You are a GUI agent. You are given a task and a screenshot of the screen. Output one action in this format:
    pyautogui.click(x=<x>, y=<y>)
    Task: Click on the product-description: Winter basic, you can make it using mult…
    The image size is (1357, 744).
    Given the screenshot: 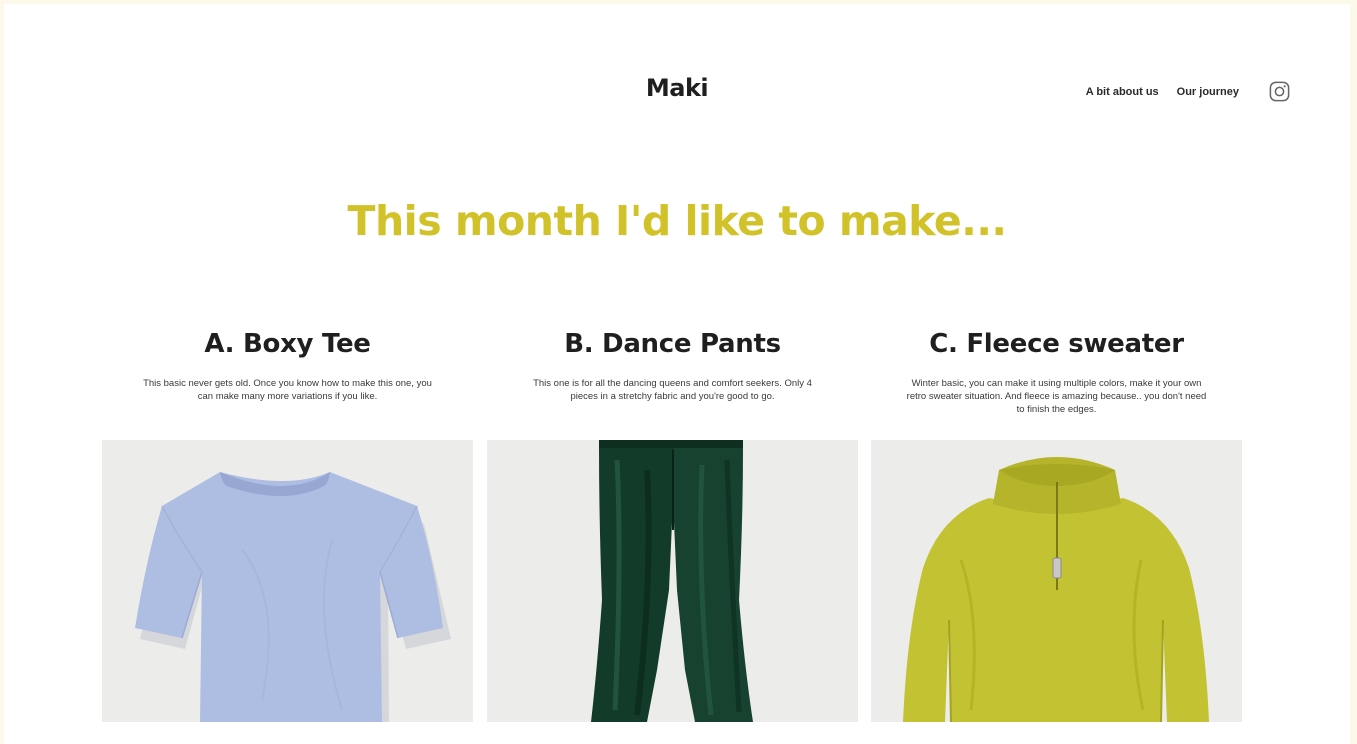 What is the action you would take?
    pyautogui.click(x=1056, y=396)
    